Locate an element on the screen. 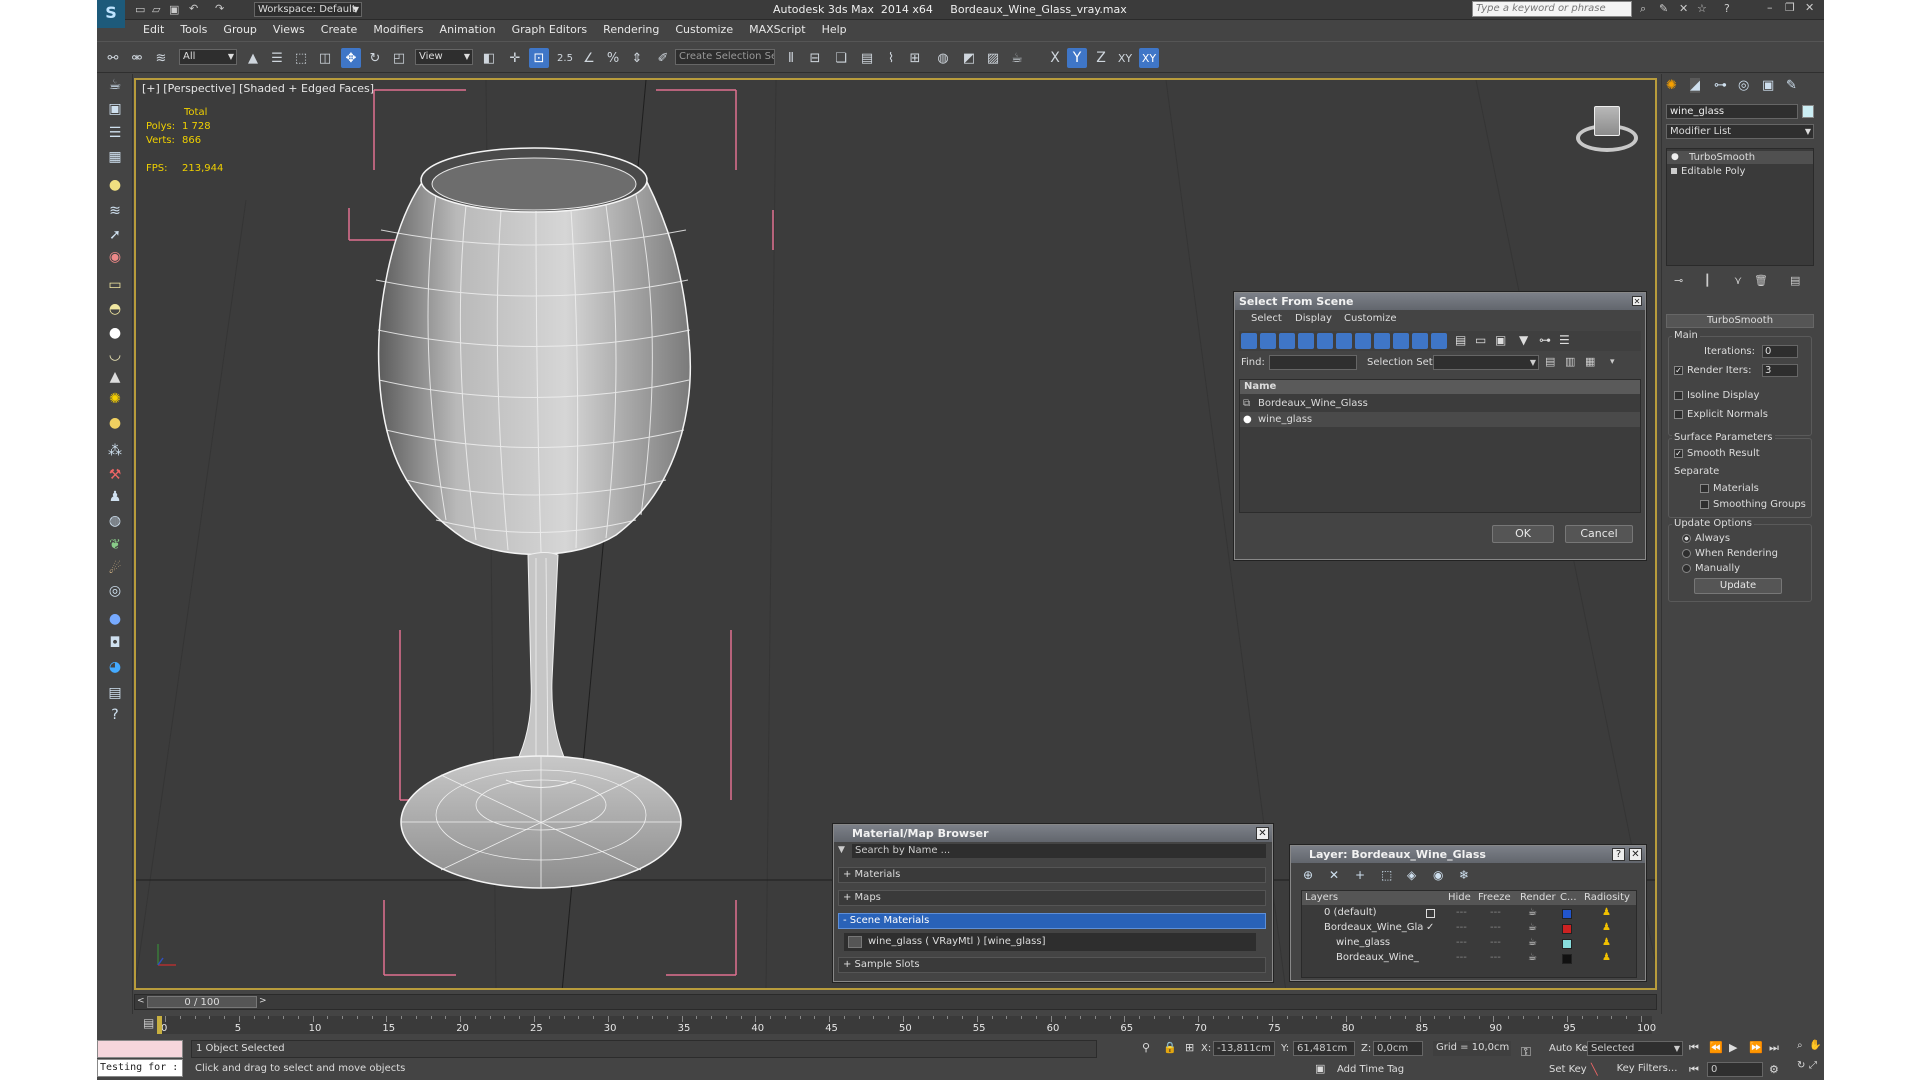  render-iters-spinner: 3 is located at coordinates (1780, 370).